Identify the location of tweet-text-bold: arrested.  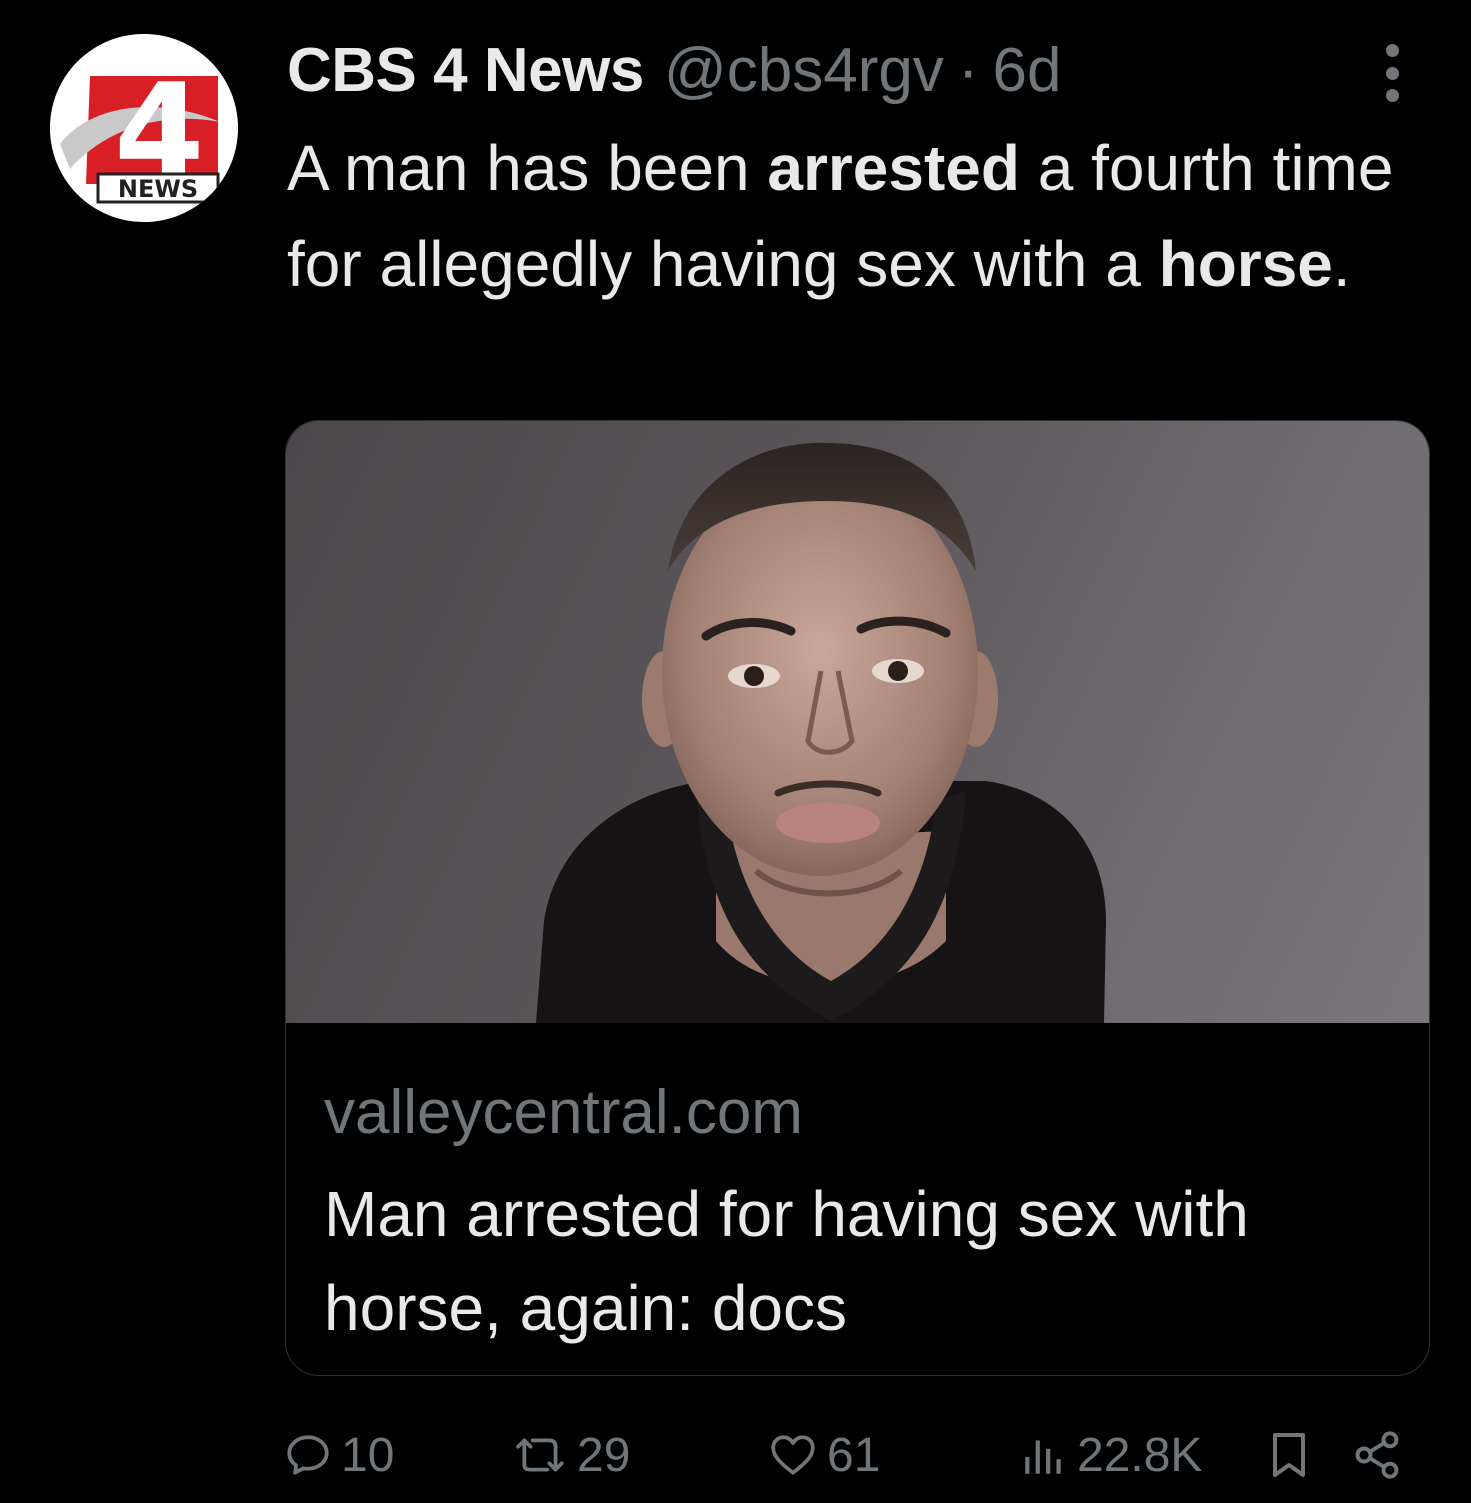
(893, 168).